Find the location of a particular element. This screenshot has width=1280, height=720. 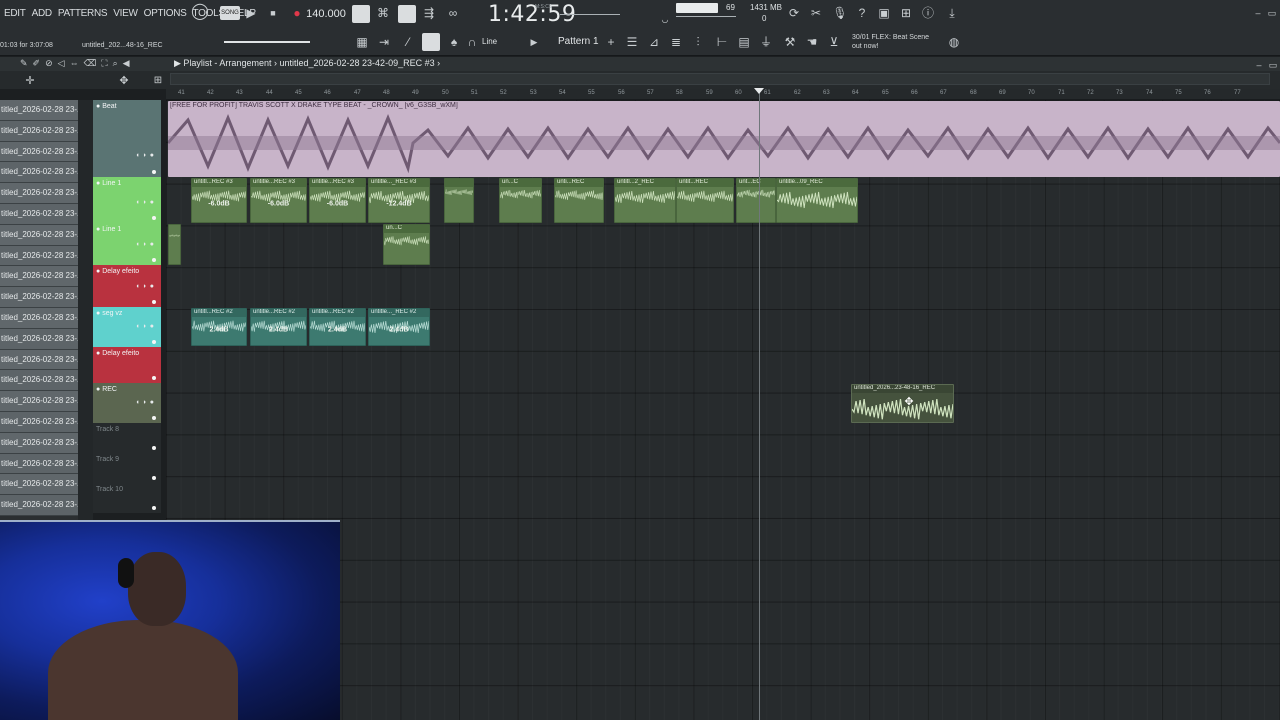

track-header-rec: ● REC ◖◗● is located at coordinates (127, 403).